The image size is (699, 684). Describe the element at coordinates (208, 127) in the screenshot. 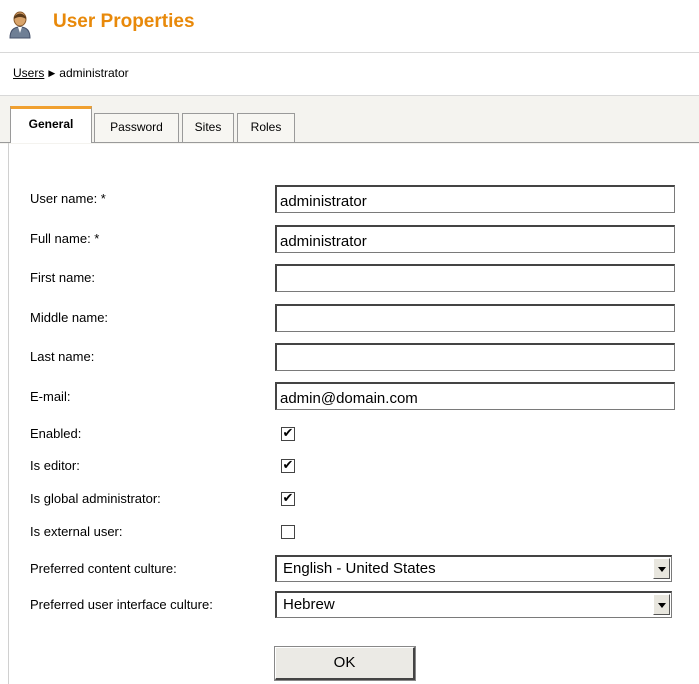

I see `tab-sites: Sites` at that location.